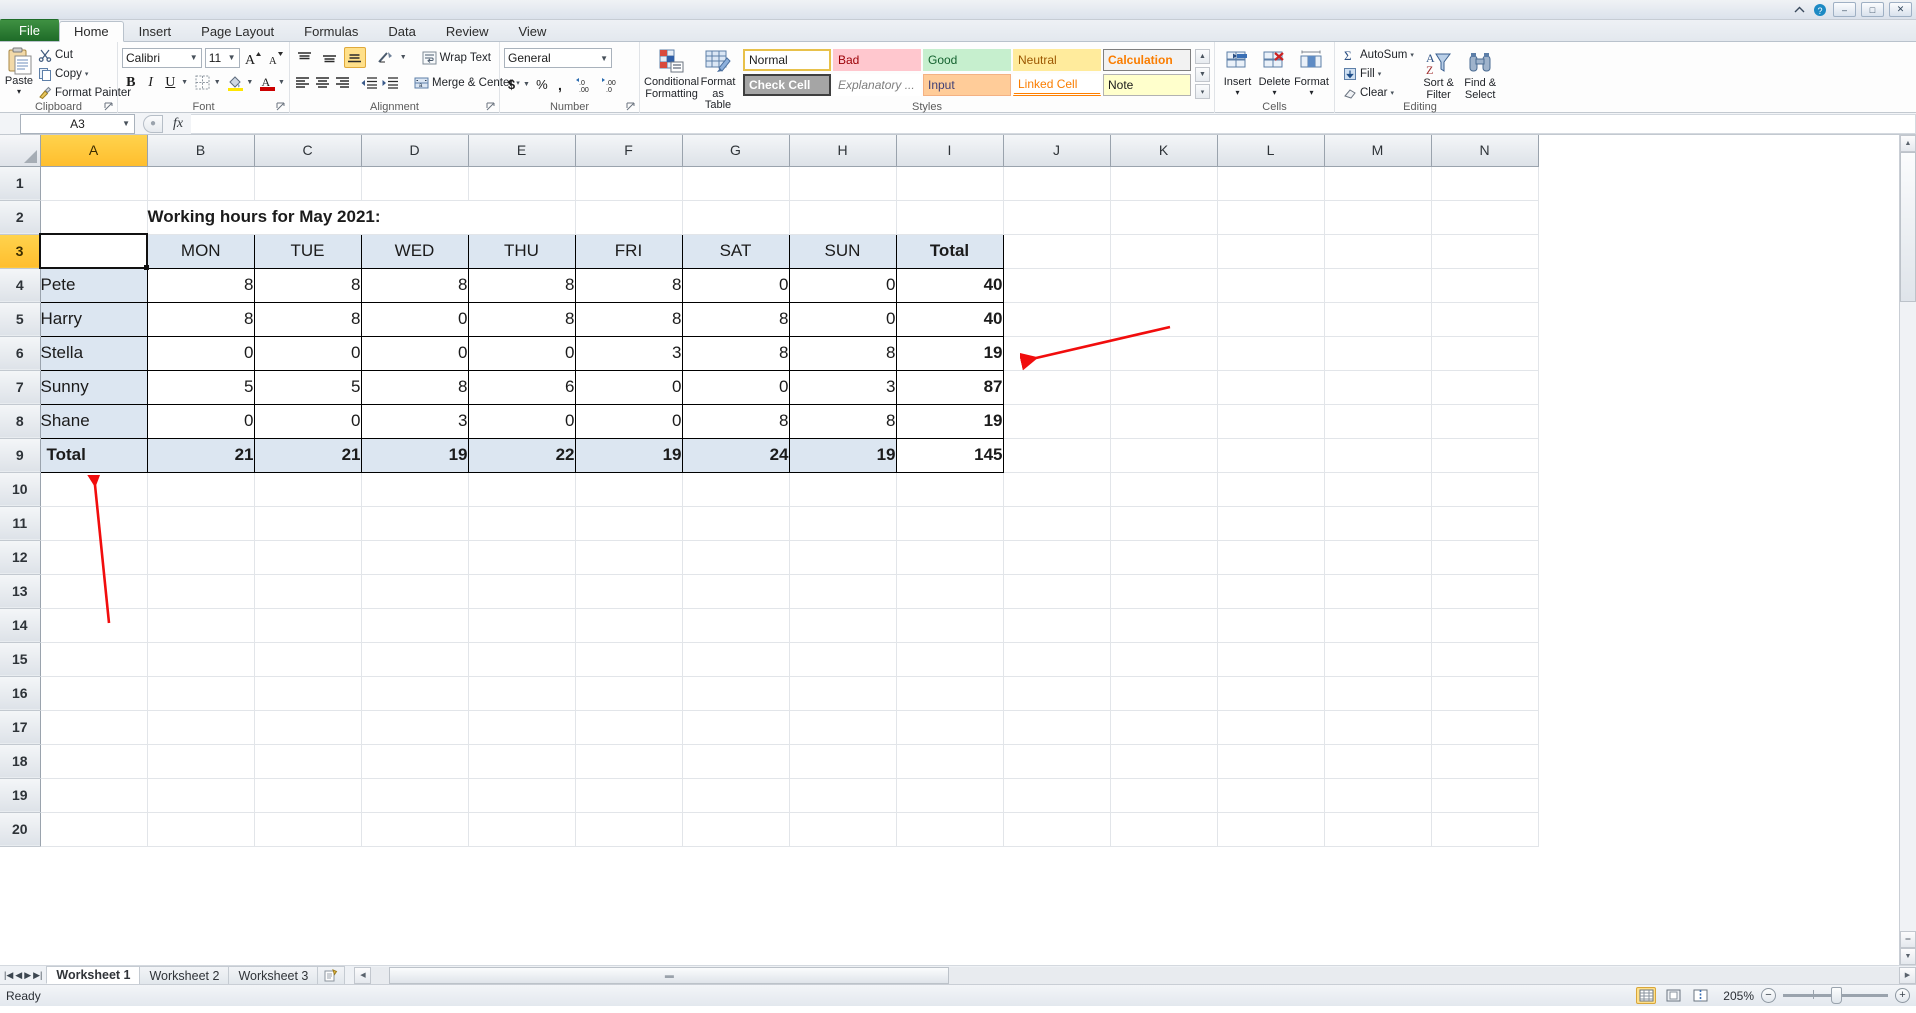  Describe the element at coordinates (307, 455) in the screenshot. I see `cell-C9: 21` at that location.